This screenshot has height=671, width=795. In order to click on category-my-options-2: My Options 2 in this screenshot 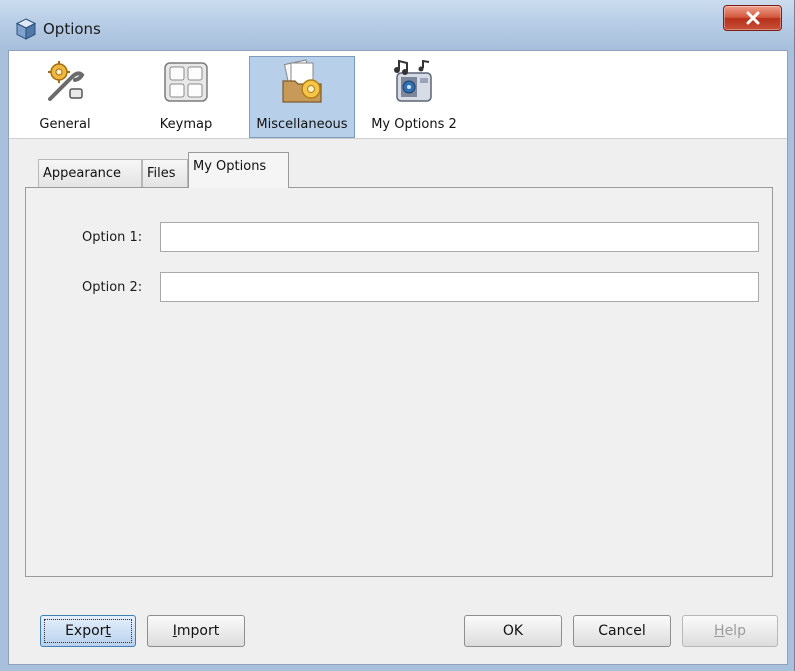, I will do `click(414, 97)`.